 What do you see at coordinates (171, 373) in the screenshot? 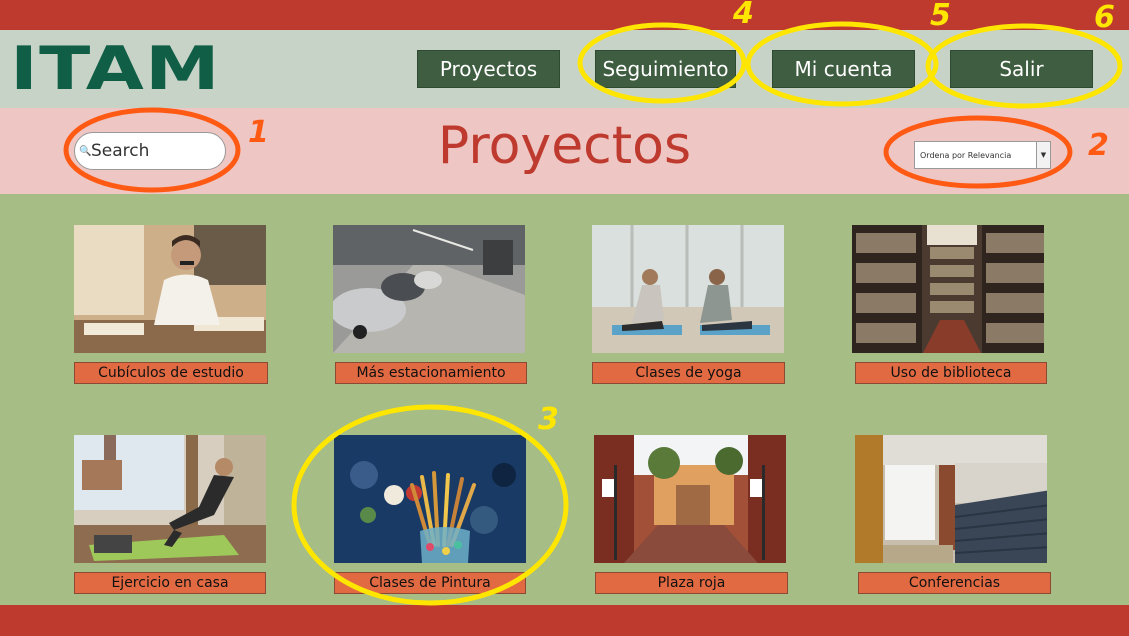
I see `card-label: Cubículos de estudio` at bounding box center [171, 373].